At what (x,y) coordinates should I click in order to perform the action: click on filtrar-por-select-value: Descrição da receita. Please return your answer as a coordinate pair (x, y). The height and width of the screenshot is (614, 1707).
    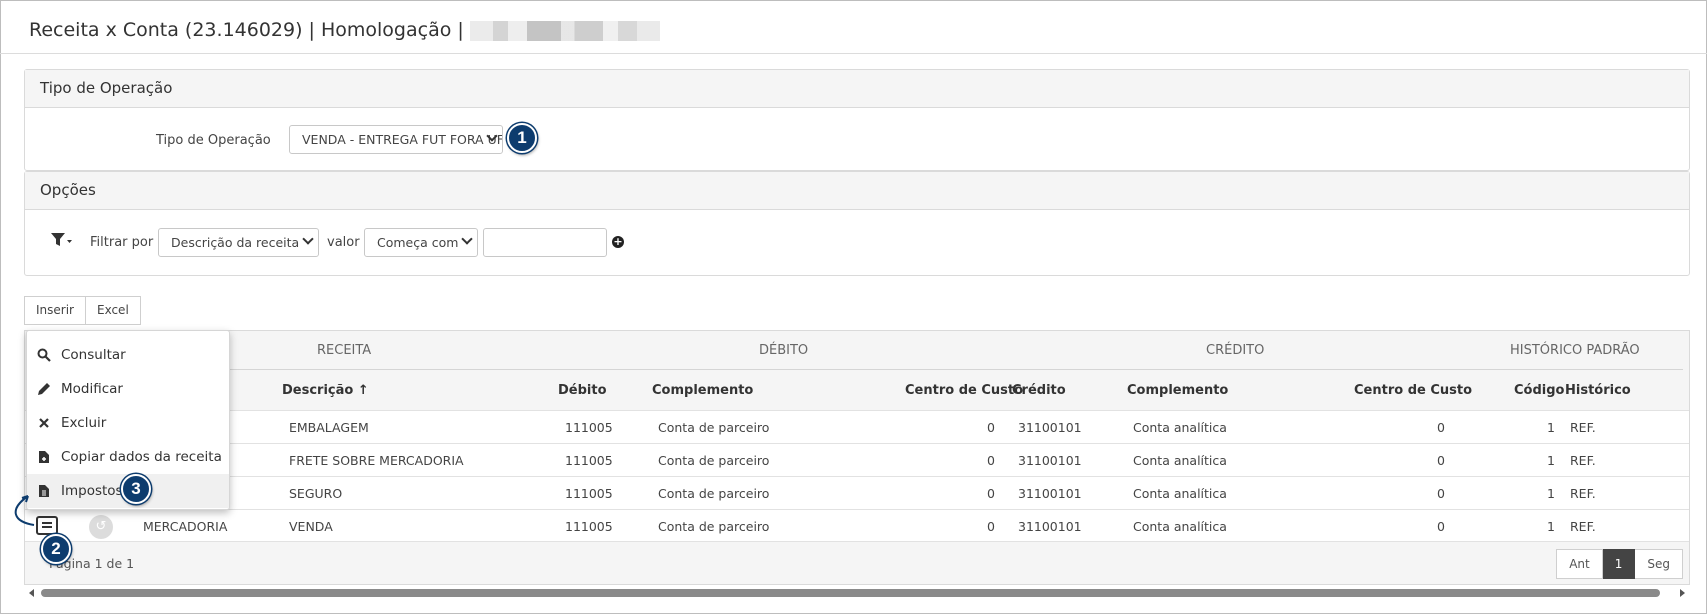
    Looking at the image, I should click on (235, 242).